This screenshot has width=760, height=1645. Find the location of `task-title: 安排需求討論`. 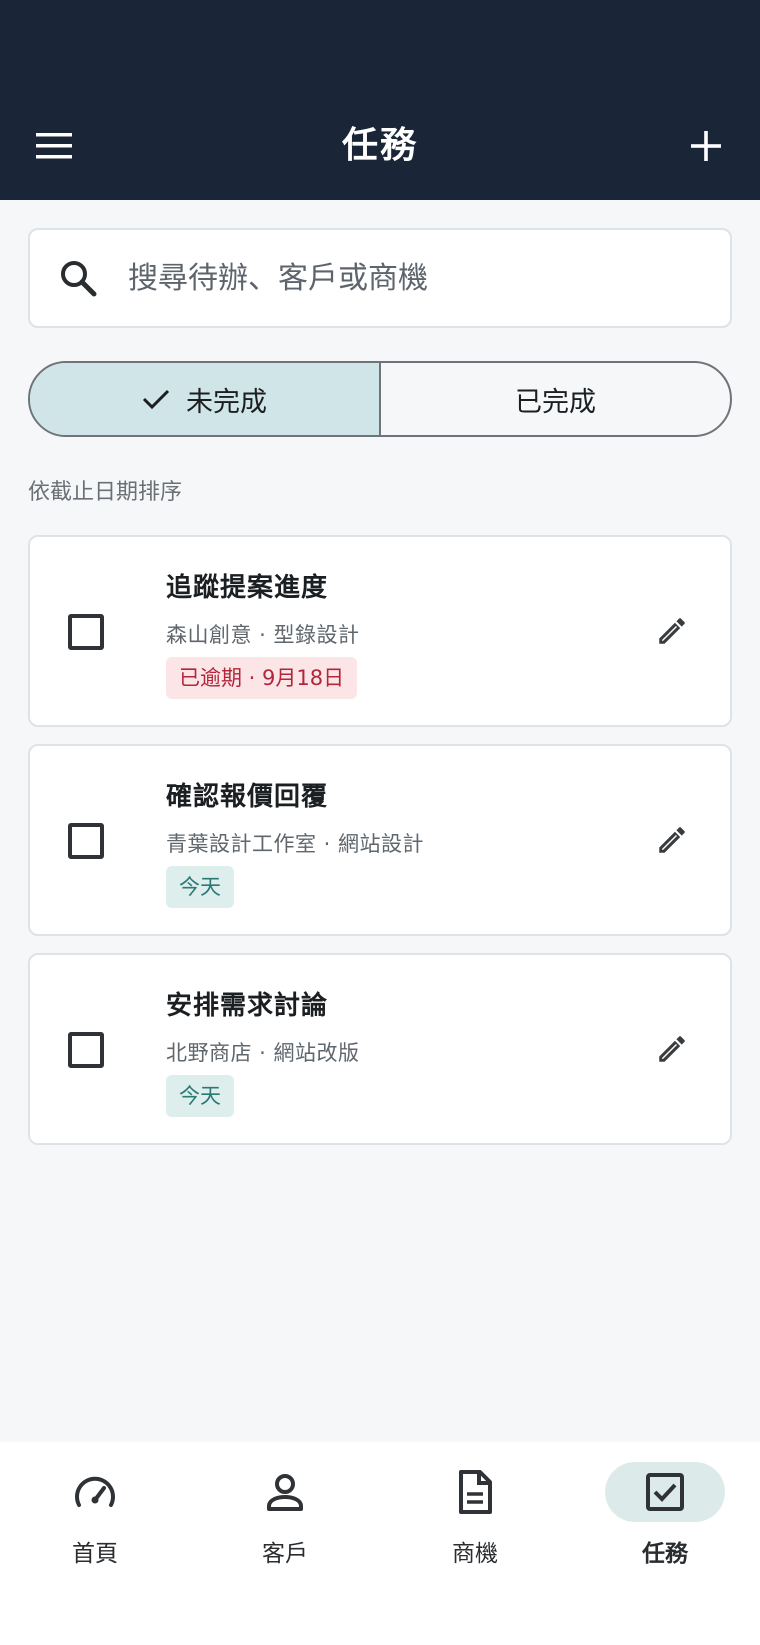

task-title: 安排需求討論 is located at coordinates (247, 1006).